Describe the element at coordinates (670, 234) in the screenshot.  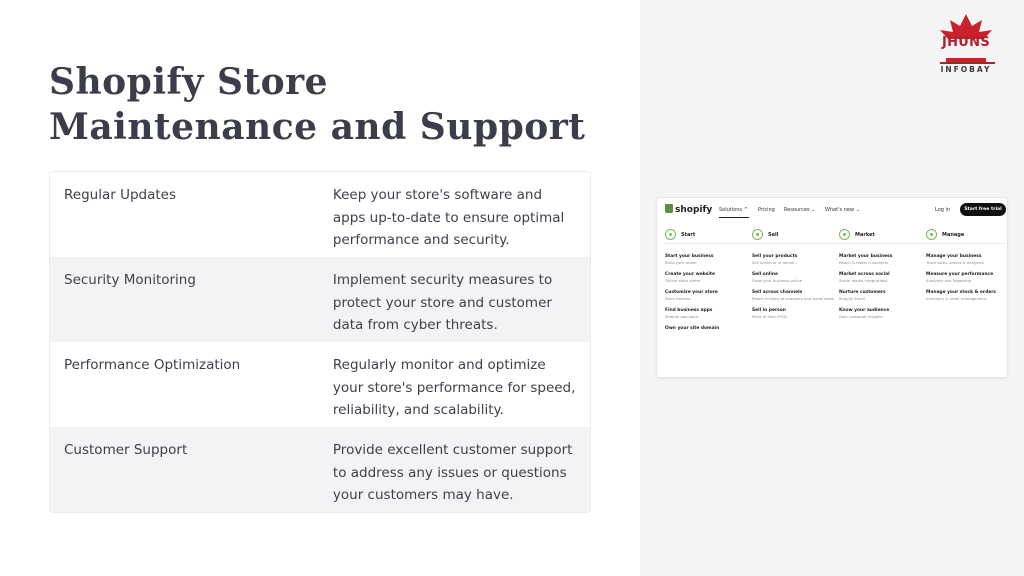
I see `start-icon` at that location.